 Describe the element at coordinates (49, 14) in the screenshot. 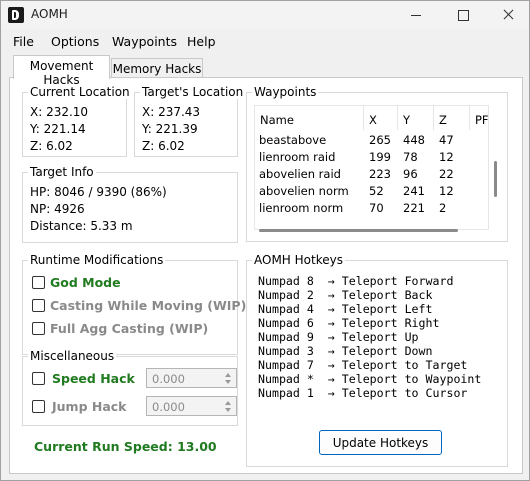

I see `window-title: AOMH` at that location.